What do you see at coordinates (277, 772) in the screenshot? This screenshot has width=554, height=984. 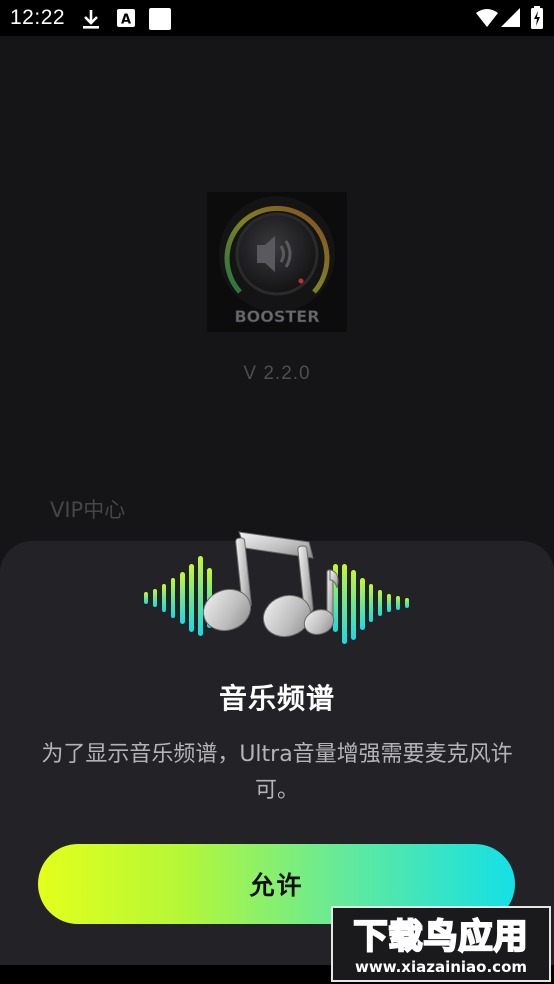 I see `dialog-description: 为了显示音乐频谱，Ultra音量增强需要麦克风许可。` at bounding box center [277, 772].